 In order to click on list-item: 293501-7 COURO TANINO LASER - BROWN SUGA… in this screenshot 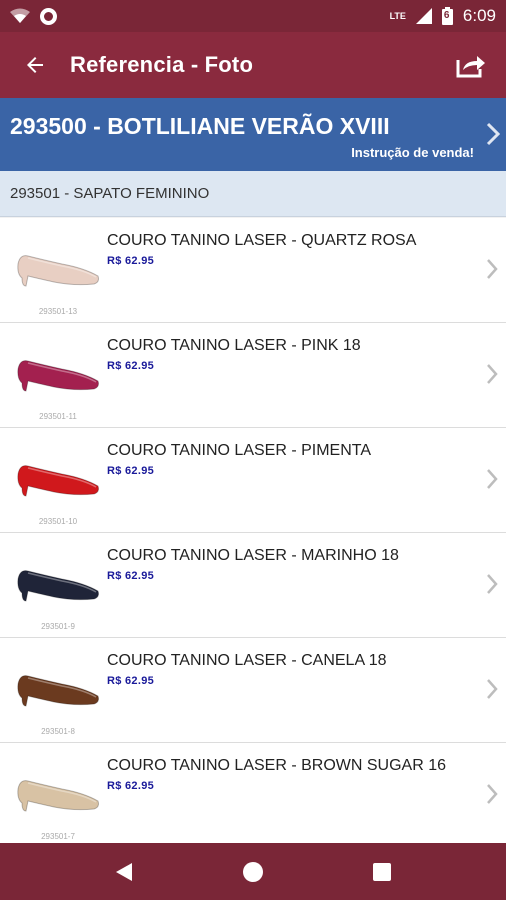, I will do `click(253, 795)`.